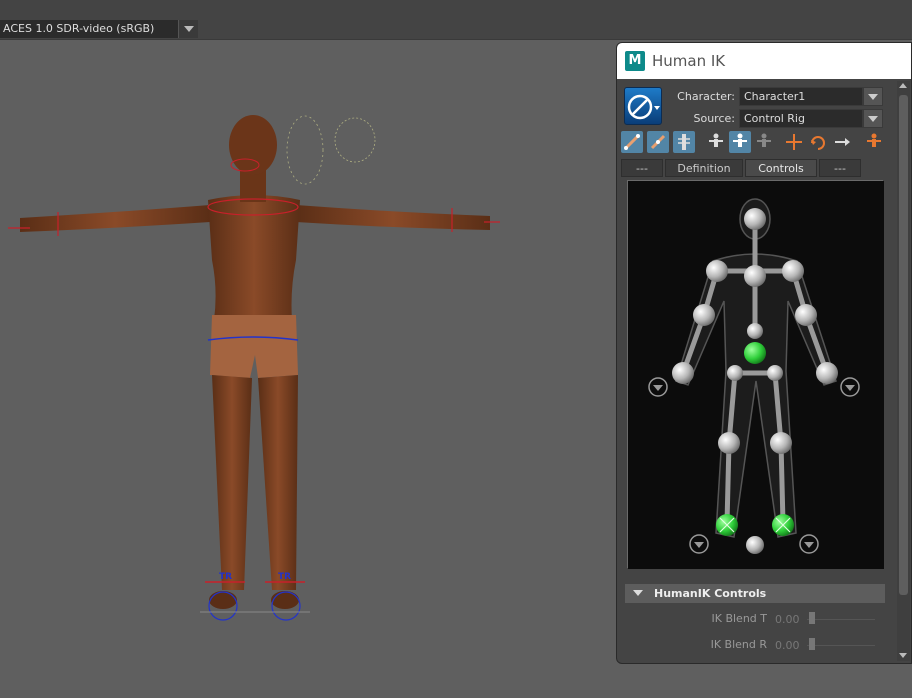  What do you see at coordinates (840, 168) in the screenshot?
I see `tab-right-placeholder: ---` at bounding box center [840, 168].